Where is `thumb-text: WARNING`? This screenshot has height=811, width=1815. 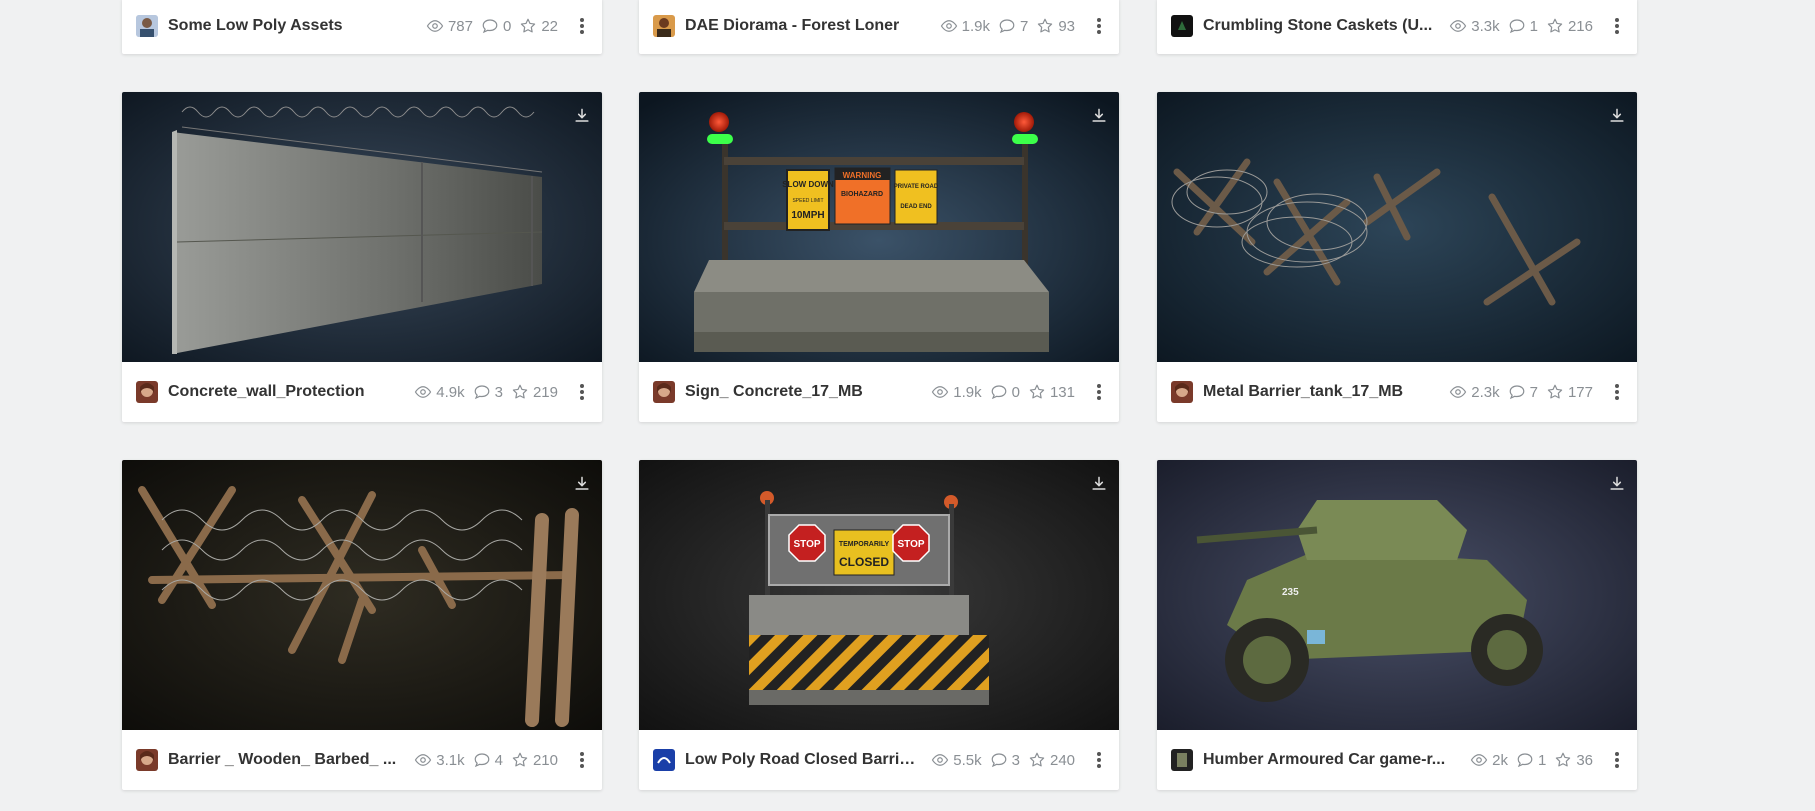
thumb-text: WARNING is located at coordinates (862, 175).